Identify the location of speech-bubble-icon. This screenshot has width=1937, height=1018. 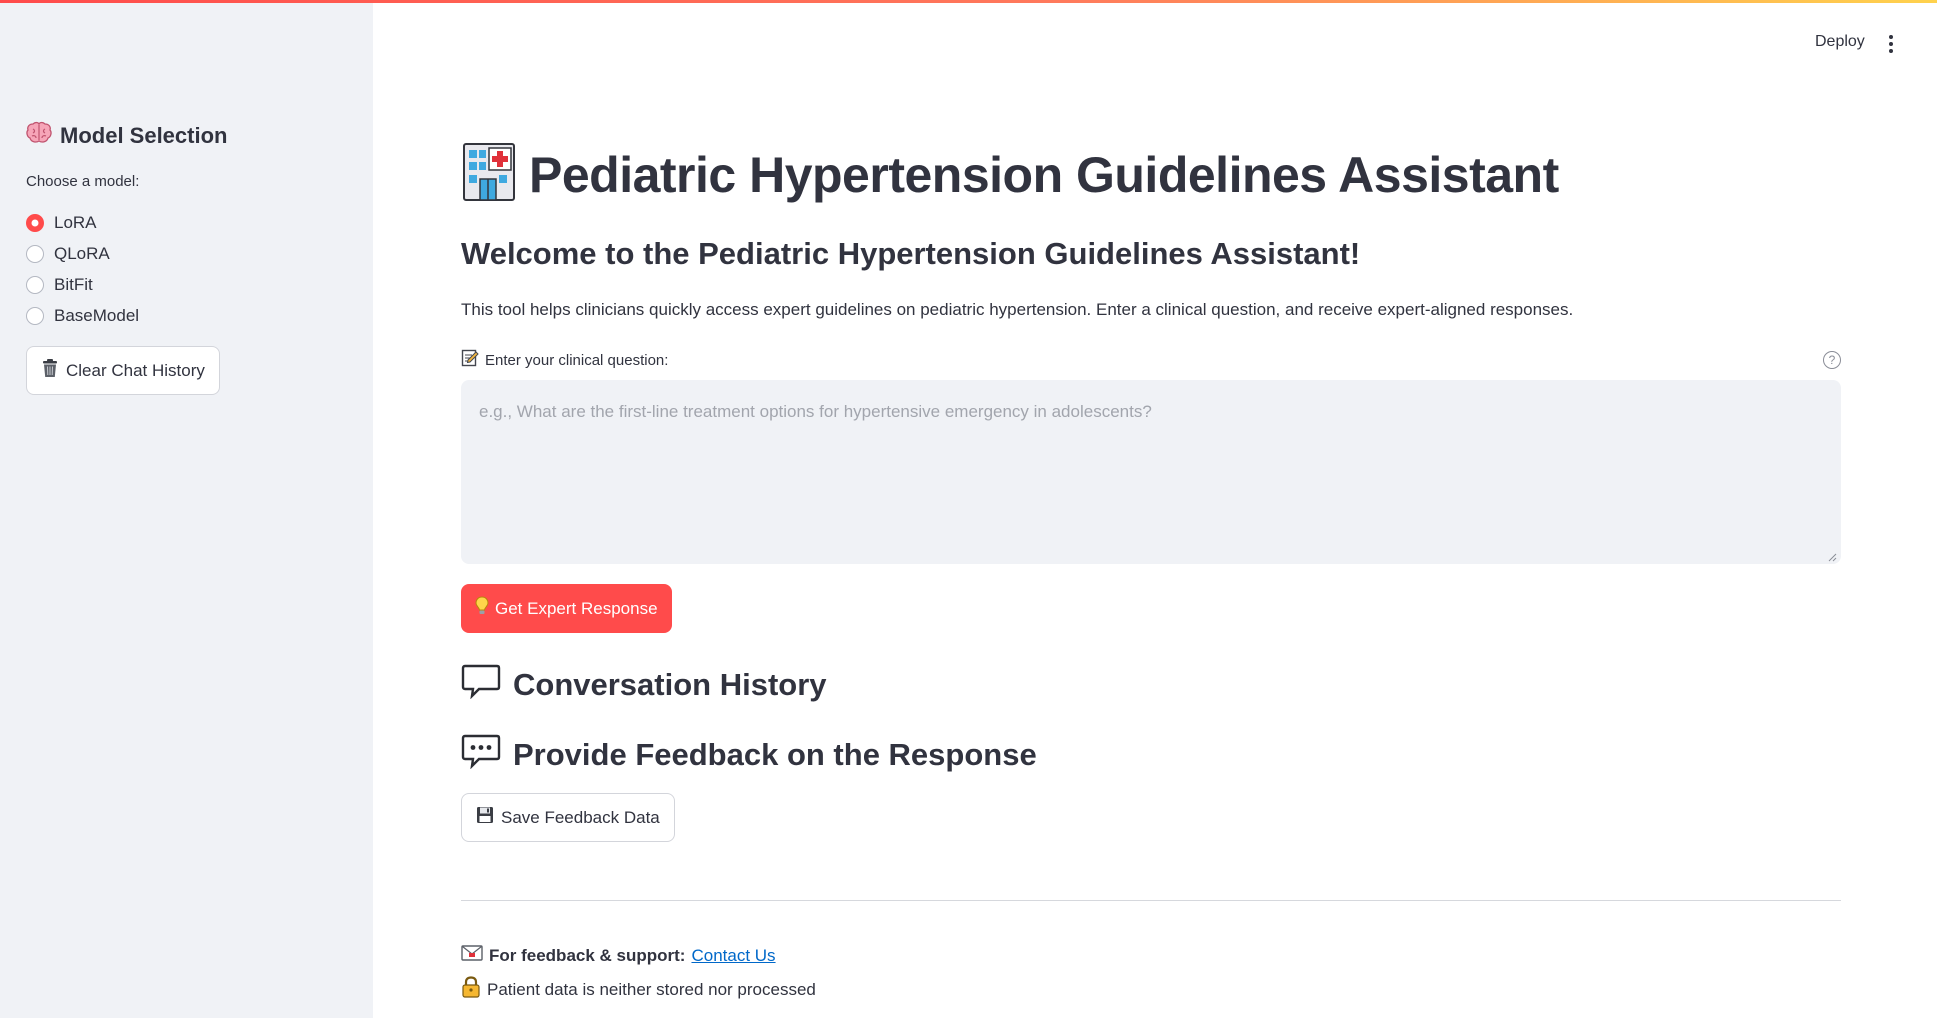
(481, 685).